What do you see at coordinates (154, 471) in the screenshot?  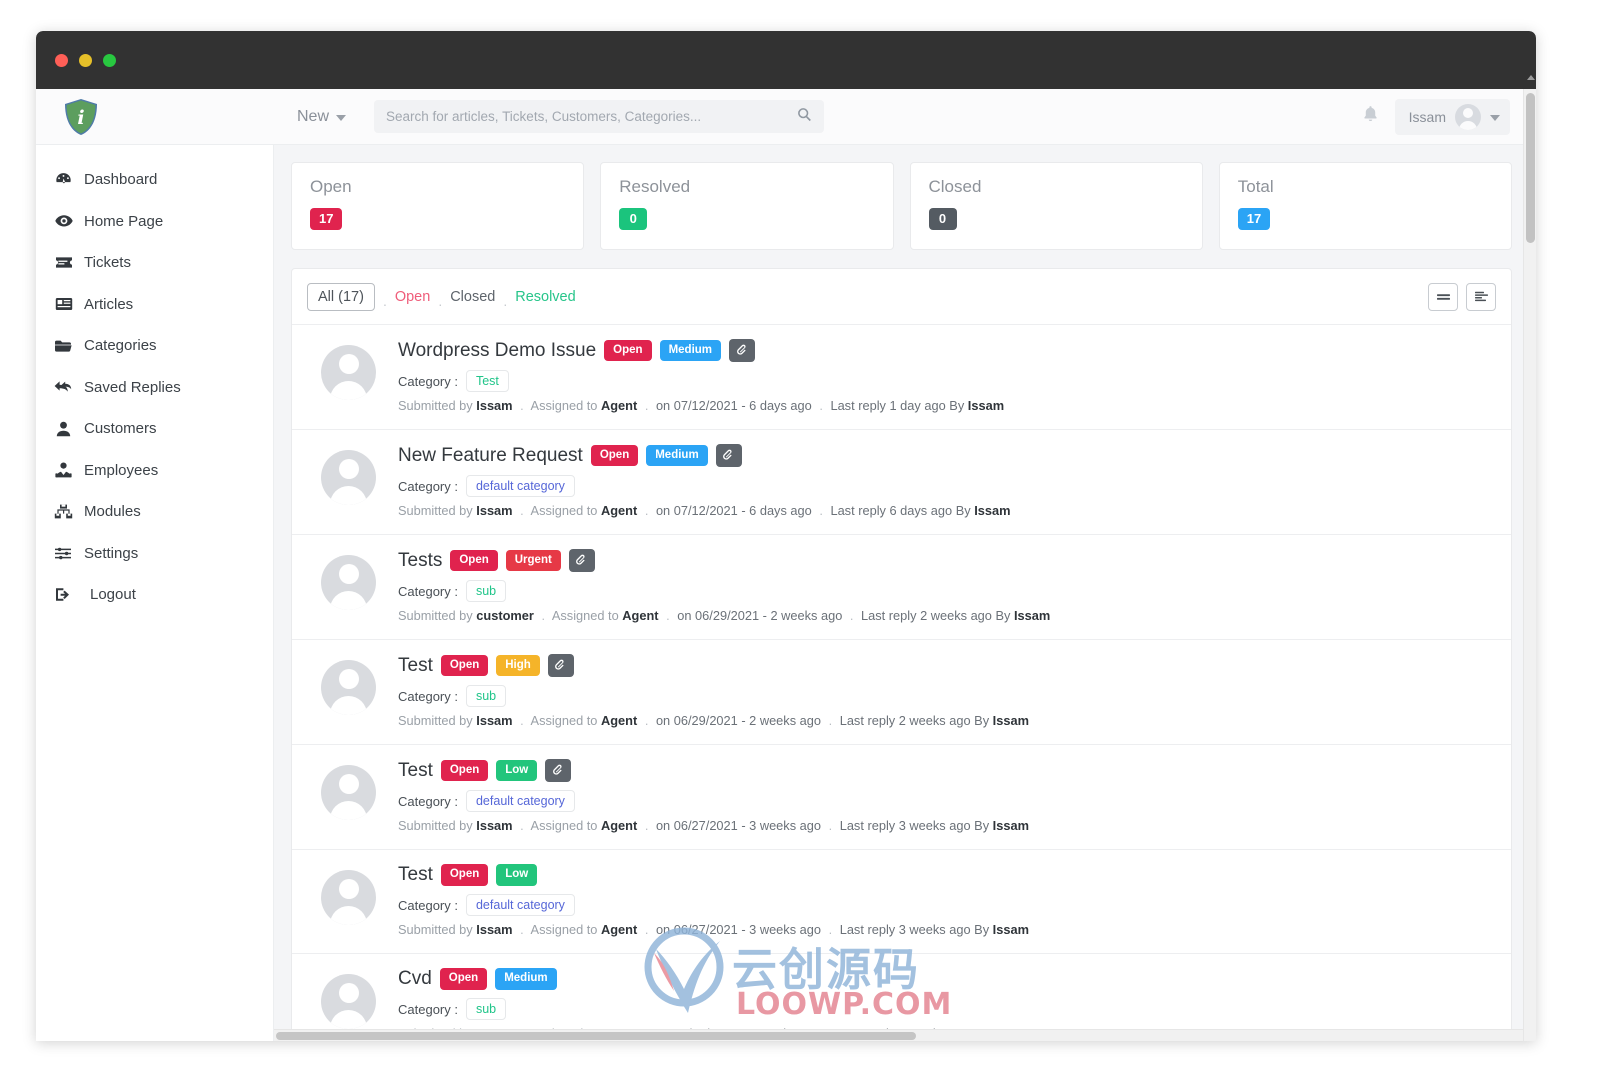 I see `sidebar-item-employees: Employees` at bounding box center [154, 471].